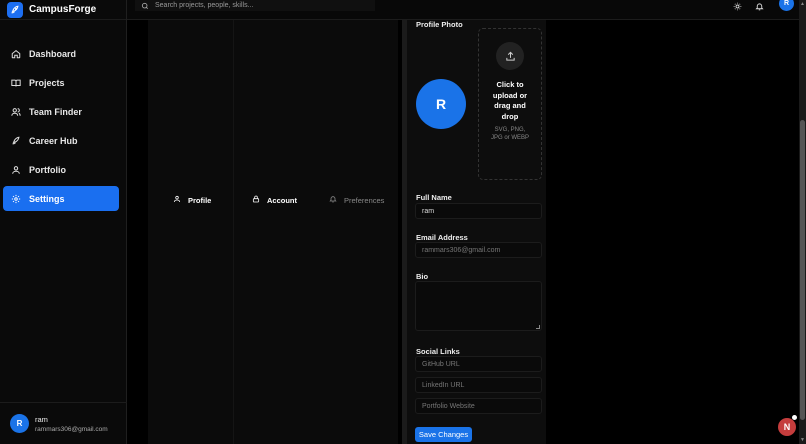  I want to click on scrollbar: ▲ ▼, so click(802, 222).